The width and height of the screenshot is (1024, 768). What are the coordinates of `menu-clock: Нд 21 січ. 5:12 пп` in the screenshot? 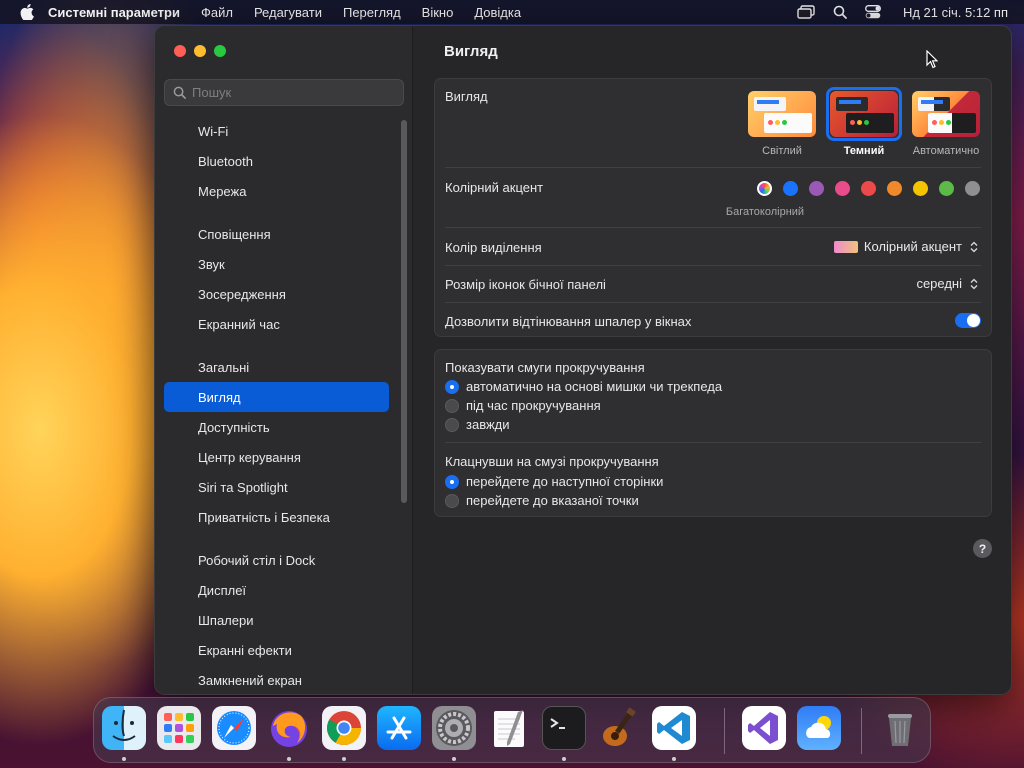 It's located at (955, 12).